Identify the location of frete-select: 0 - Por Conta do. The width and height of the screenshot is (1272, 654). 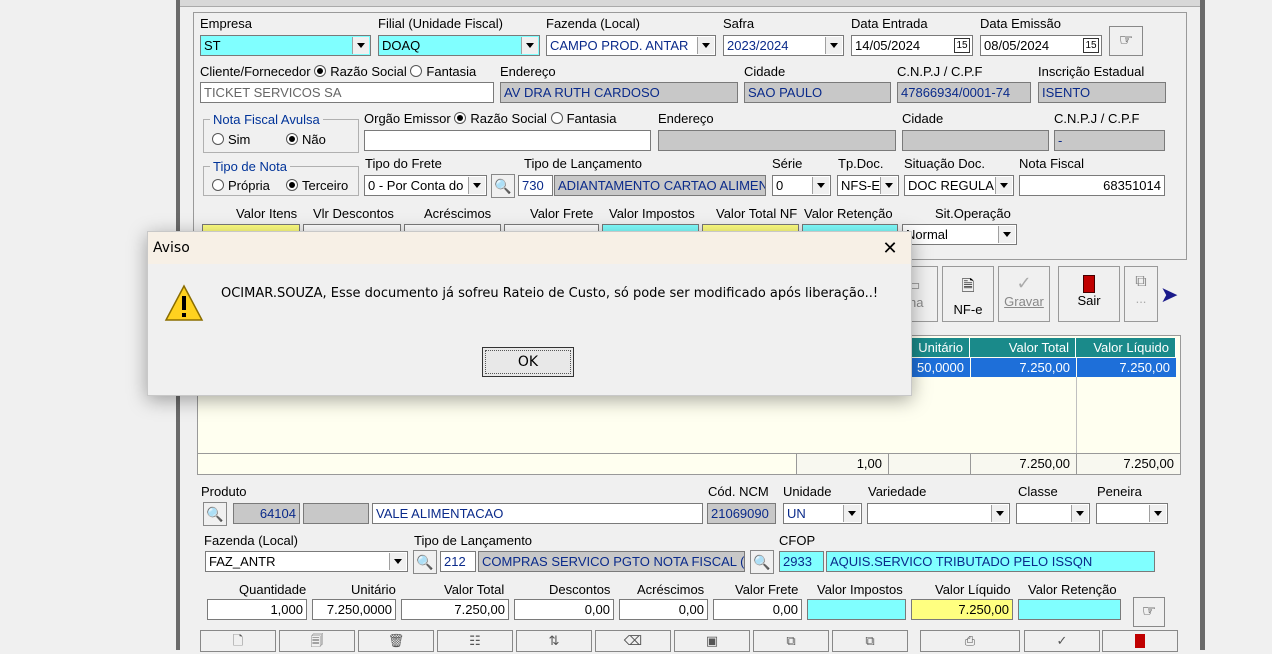
(425, 185).